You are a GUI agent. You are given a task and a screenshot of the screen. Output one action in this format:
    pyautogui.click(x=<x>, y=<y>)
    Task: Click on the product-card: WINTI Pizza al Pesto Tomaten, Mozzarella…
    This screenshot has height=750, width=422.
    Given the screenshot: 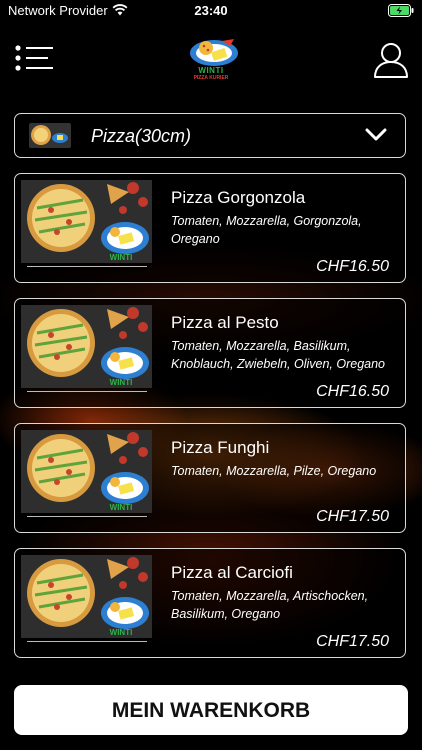 What is the action you would take?
    pyautogui.click(x=210, y=353)
    